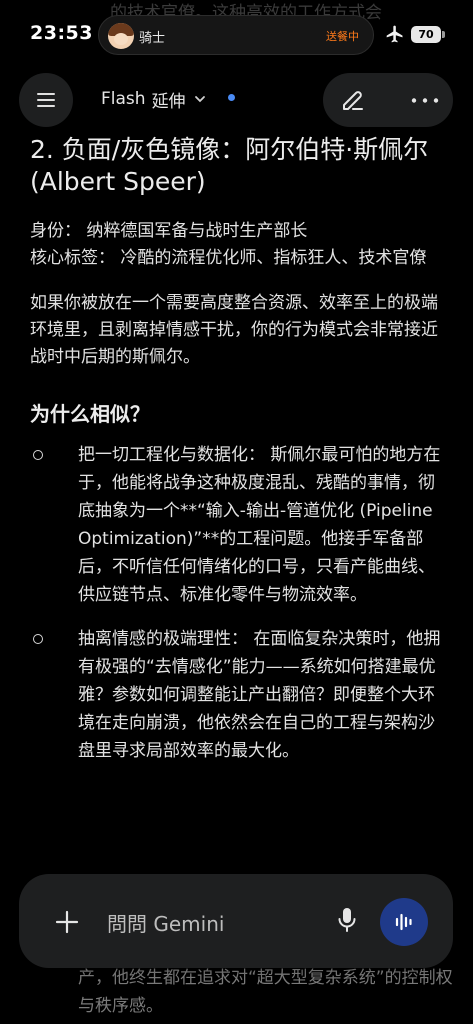 The height and width of the screenshot is (1024, 473). What do you see at coordinates (61, 33) in the screenshot?
I see `status-time: 23:53` at bounding box center [61, 33].